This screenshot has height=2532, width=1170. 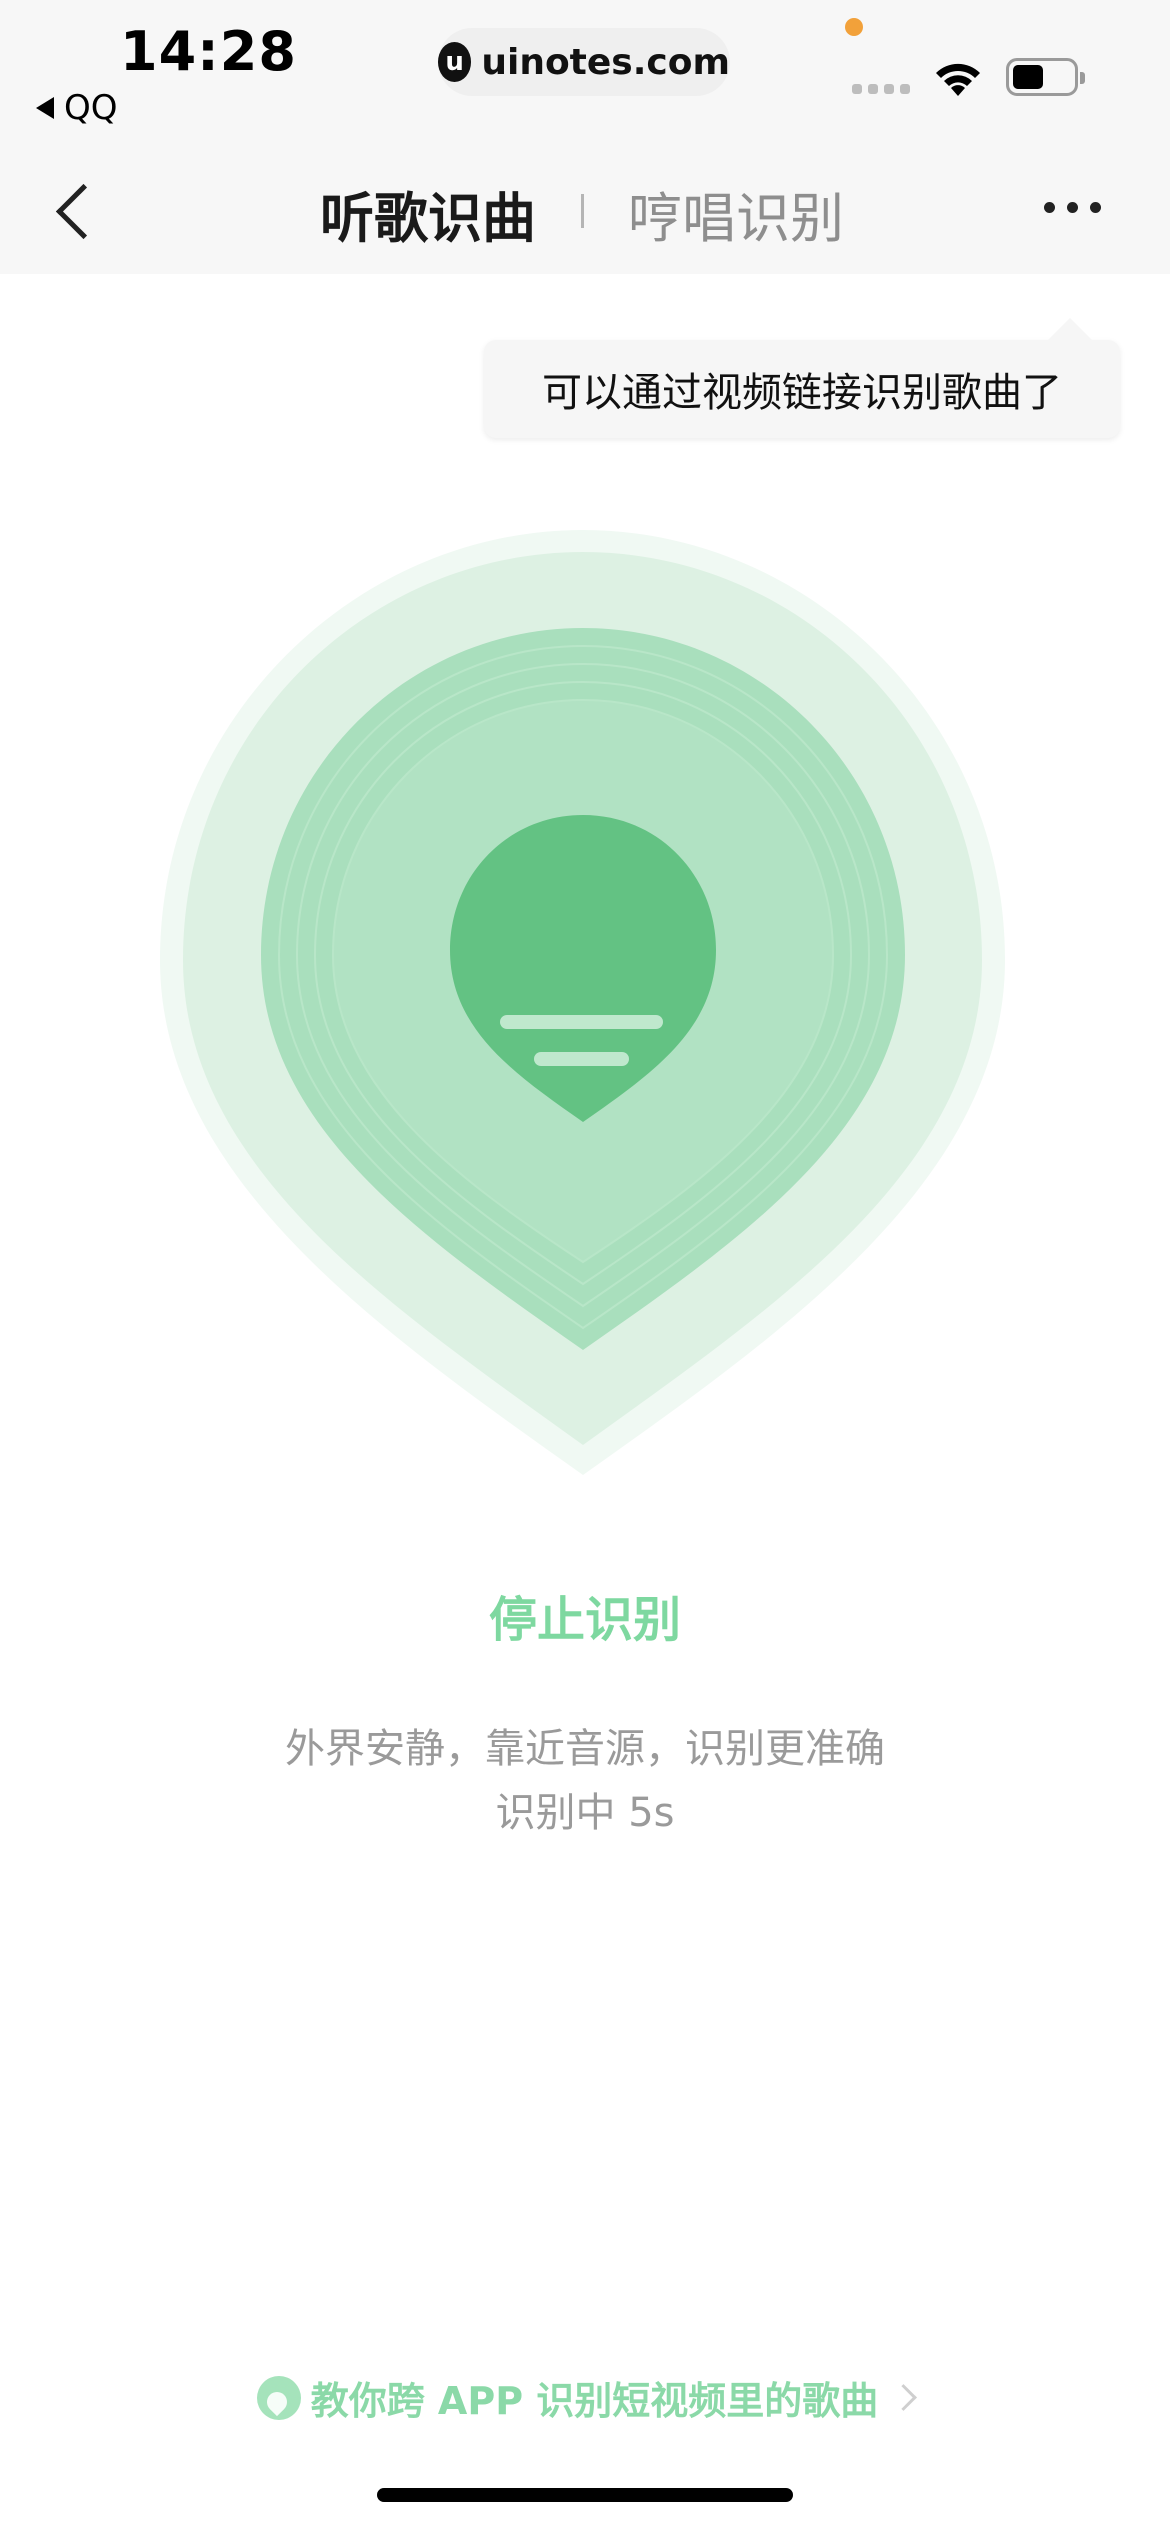 I want to click on home-indicator, so click(x=585, y=2495).